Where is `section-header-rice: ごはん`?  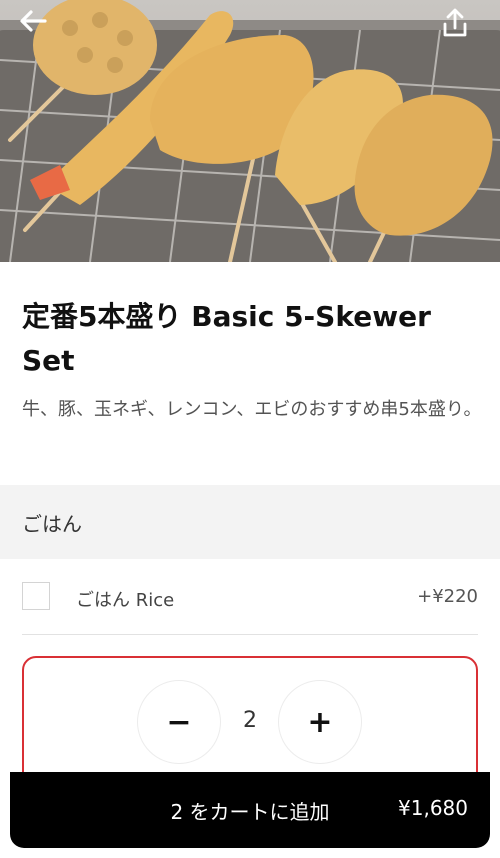
section-header-rice: ごはん is located at coordinates (250, 522).